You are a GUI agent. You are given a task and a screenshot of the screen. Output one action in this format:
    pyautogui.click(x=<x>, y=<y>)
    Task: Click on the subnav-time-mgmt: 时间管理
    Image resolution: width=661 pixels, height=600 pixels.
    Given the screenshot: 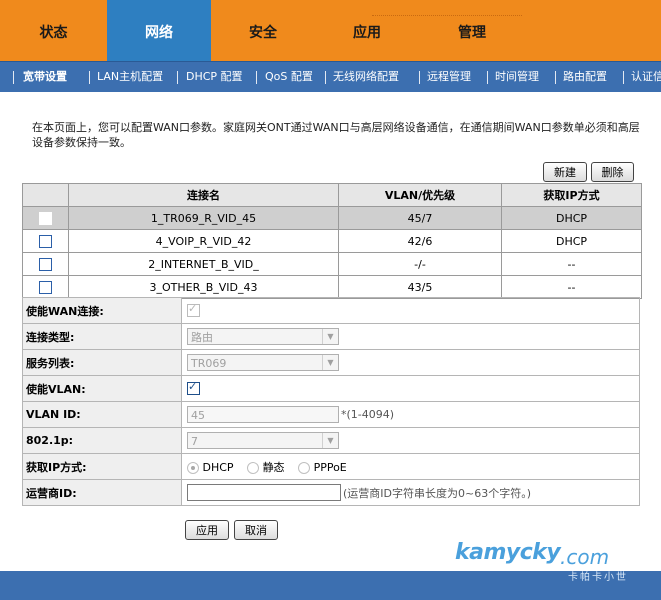 What is the action you would take?
    pyautogui.click(x=517, y=77)
    